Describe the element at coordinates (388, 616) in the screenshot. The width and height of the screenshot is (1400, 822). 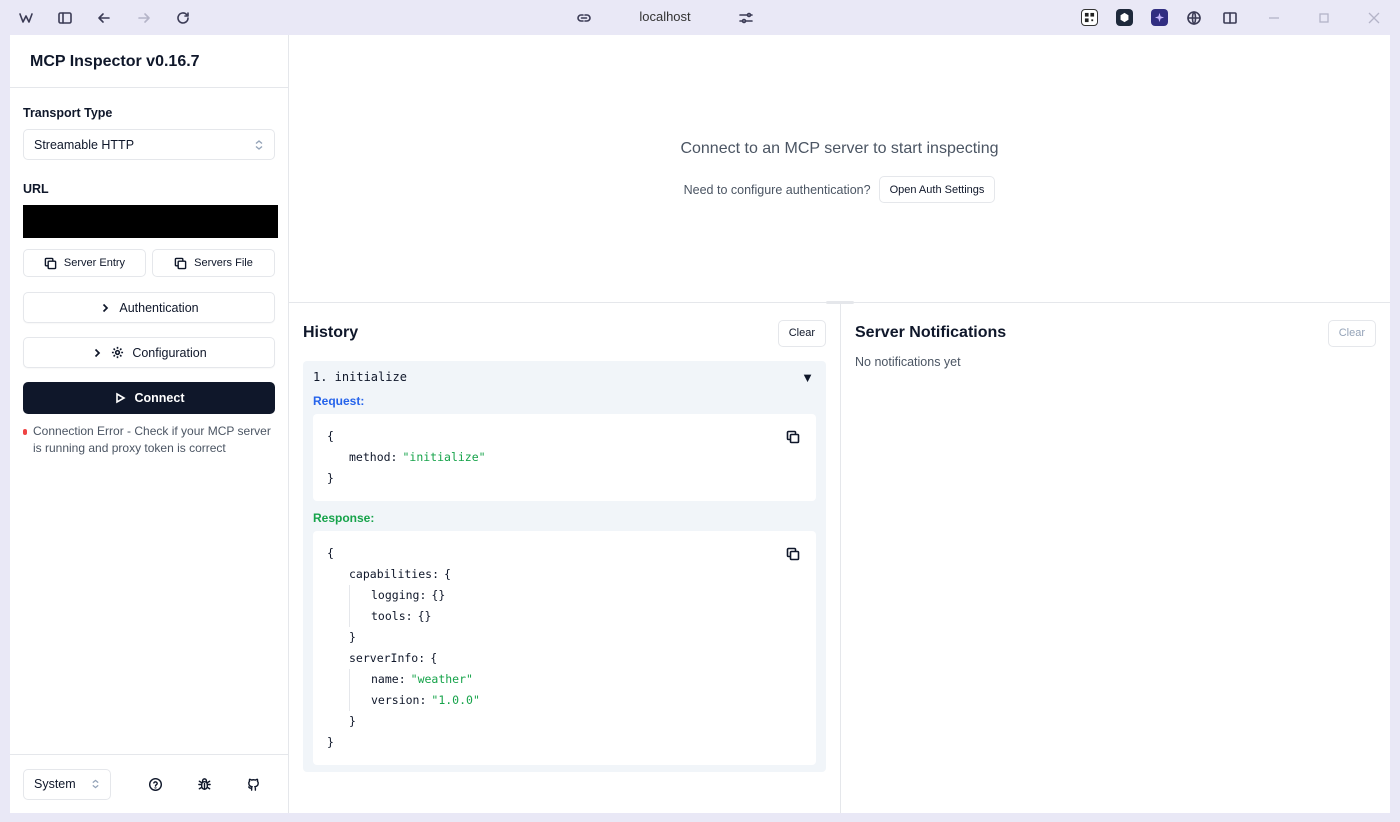
I see `json-key: tools` at that location.